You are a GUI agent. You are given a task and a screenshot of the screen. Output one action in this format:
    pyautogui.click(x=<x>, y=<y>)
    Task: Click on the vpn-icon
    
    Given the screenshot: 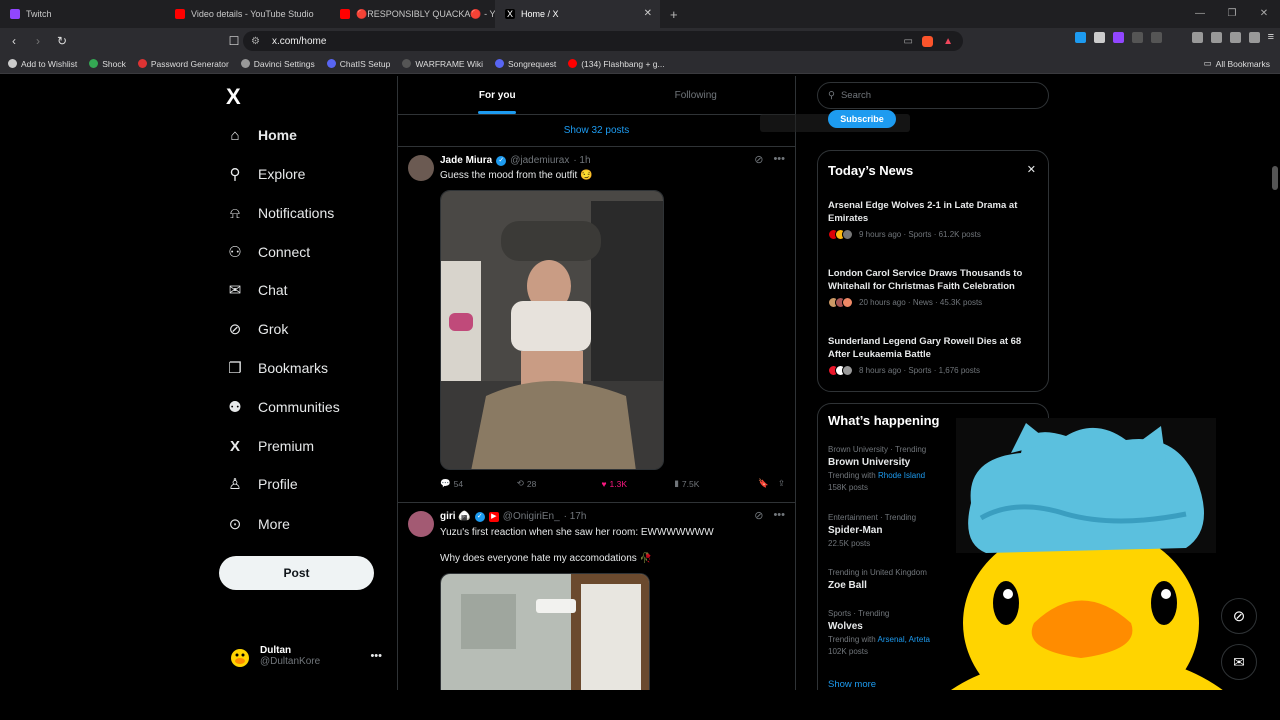 What is the action you would take?
    pyautogui.click(x=1254, y=37)
    